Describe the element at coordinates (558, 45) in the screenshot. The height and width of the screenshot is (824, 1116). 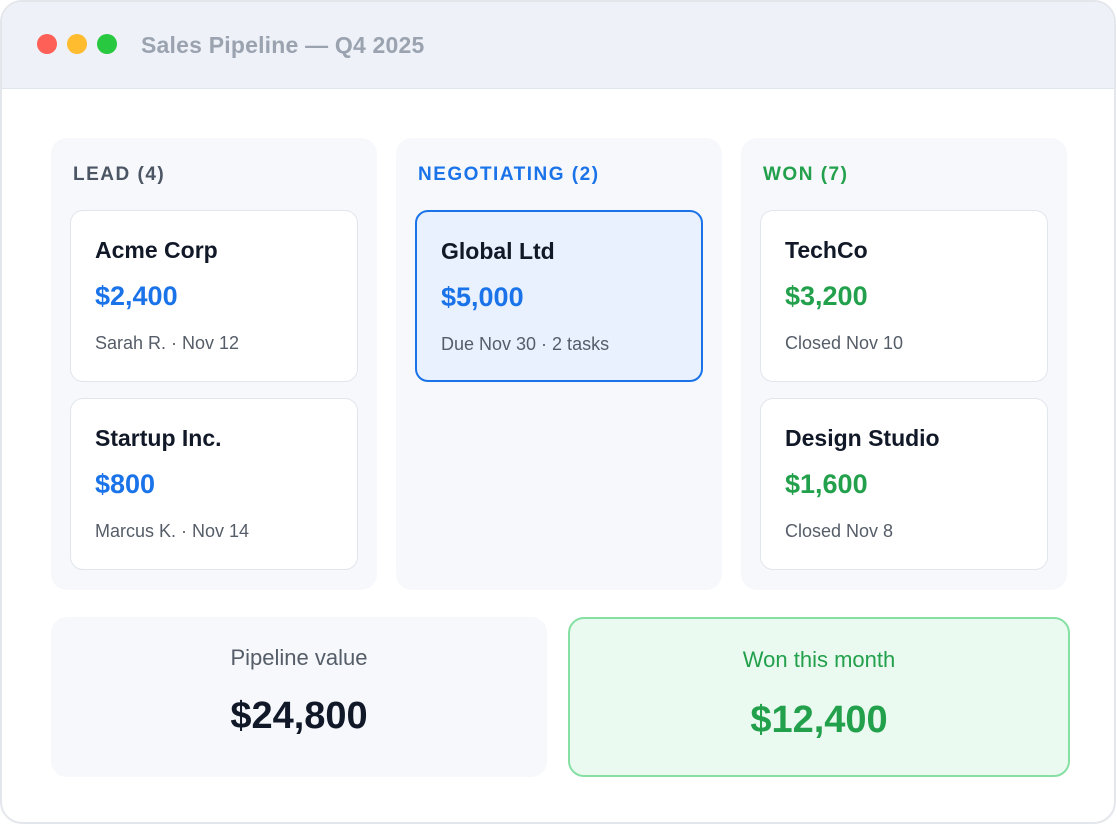
I see `title-bar: Sales Pipeline — Q4 2025` at that location.